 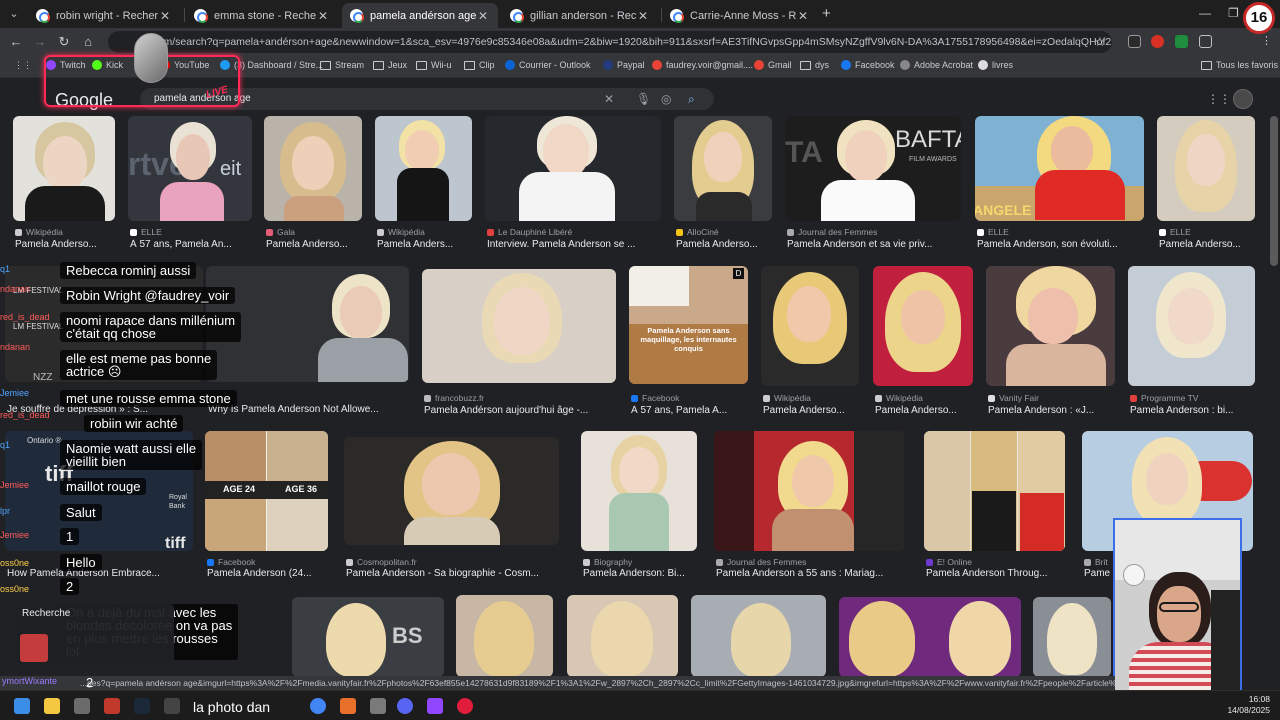 What do you see at coordinates (1274, 191) in the screenshot?
I see `scrollbar` at bounding box center [1274, 191].